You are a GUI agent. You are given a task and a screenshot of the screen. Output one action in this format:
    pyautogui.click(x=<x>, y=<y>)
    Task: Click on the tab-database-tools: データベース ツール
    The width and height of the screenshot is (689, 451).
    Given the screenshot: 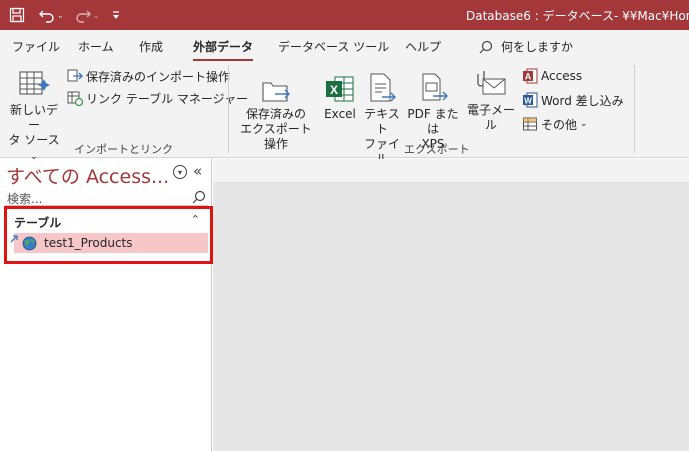 What is the action you would take?
    pyautogui.click(x=333, y=46)
    